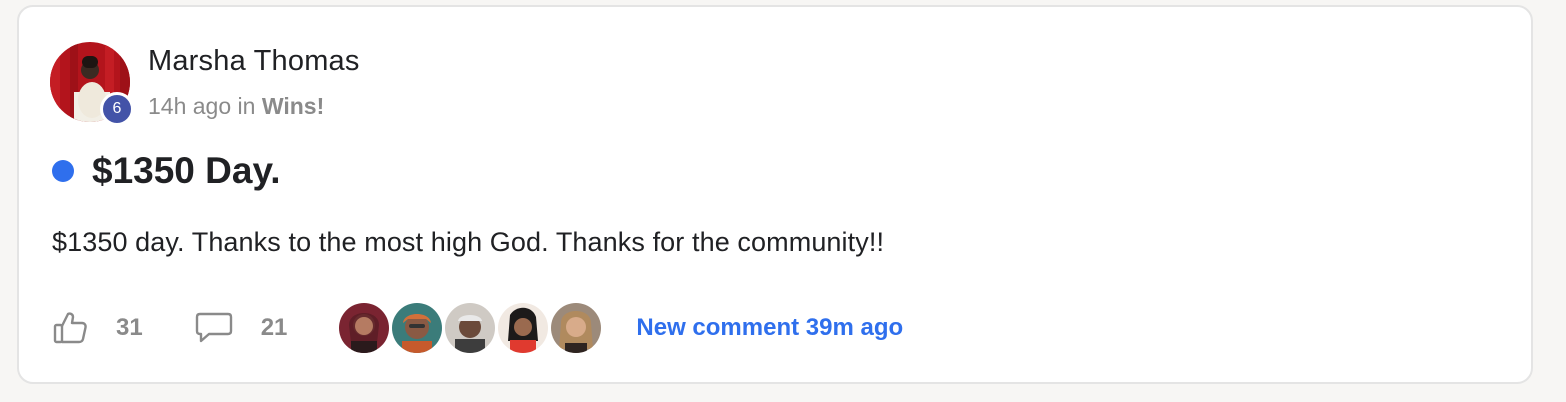  I want to click on unread-indicator-icon, so click(63, 171).